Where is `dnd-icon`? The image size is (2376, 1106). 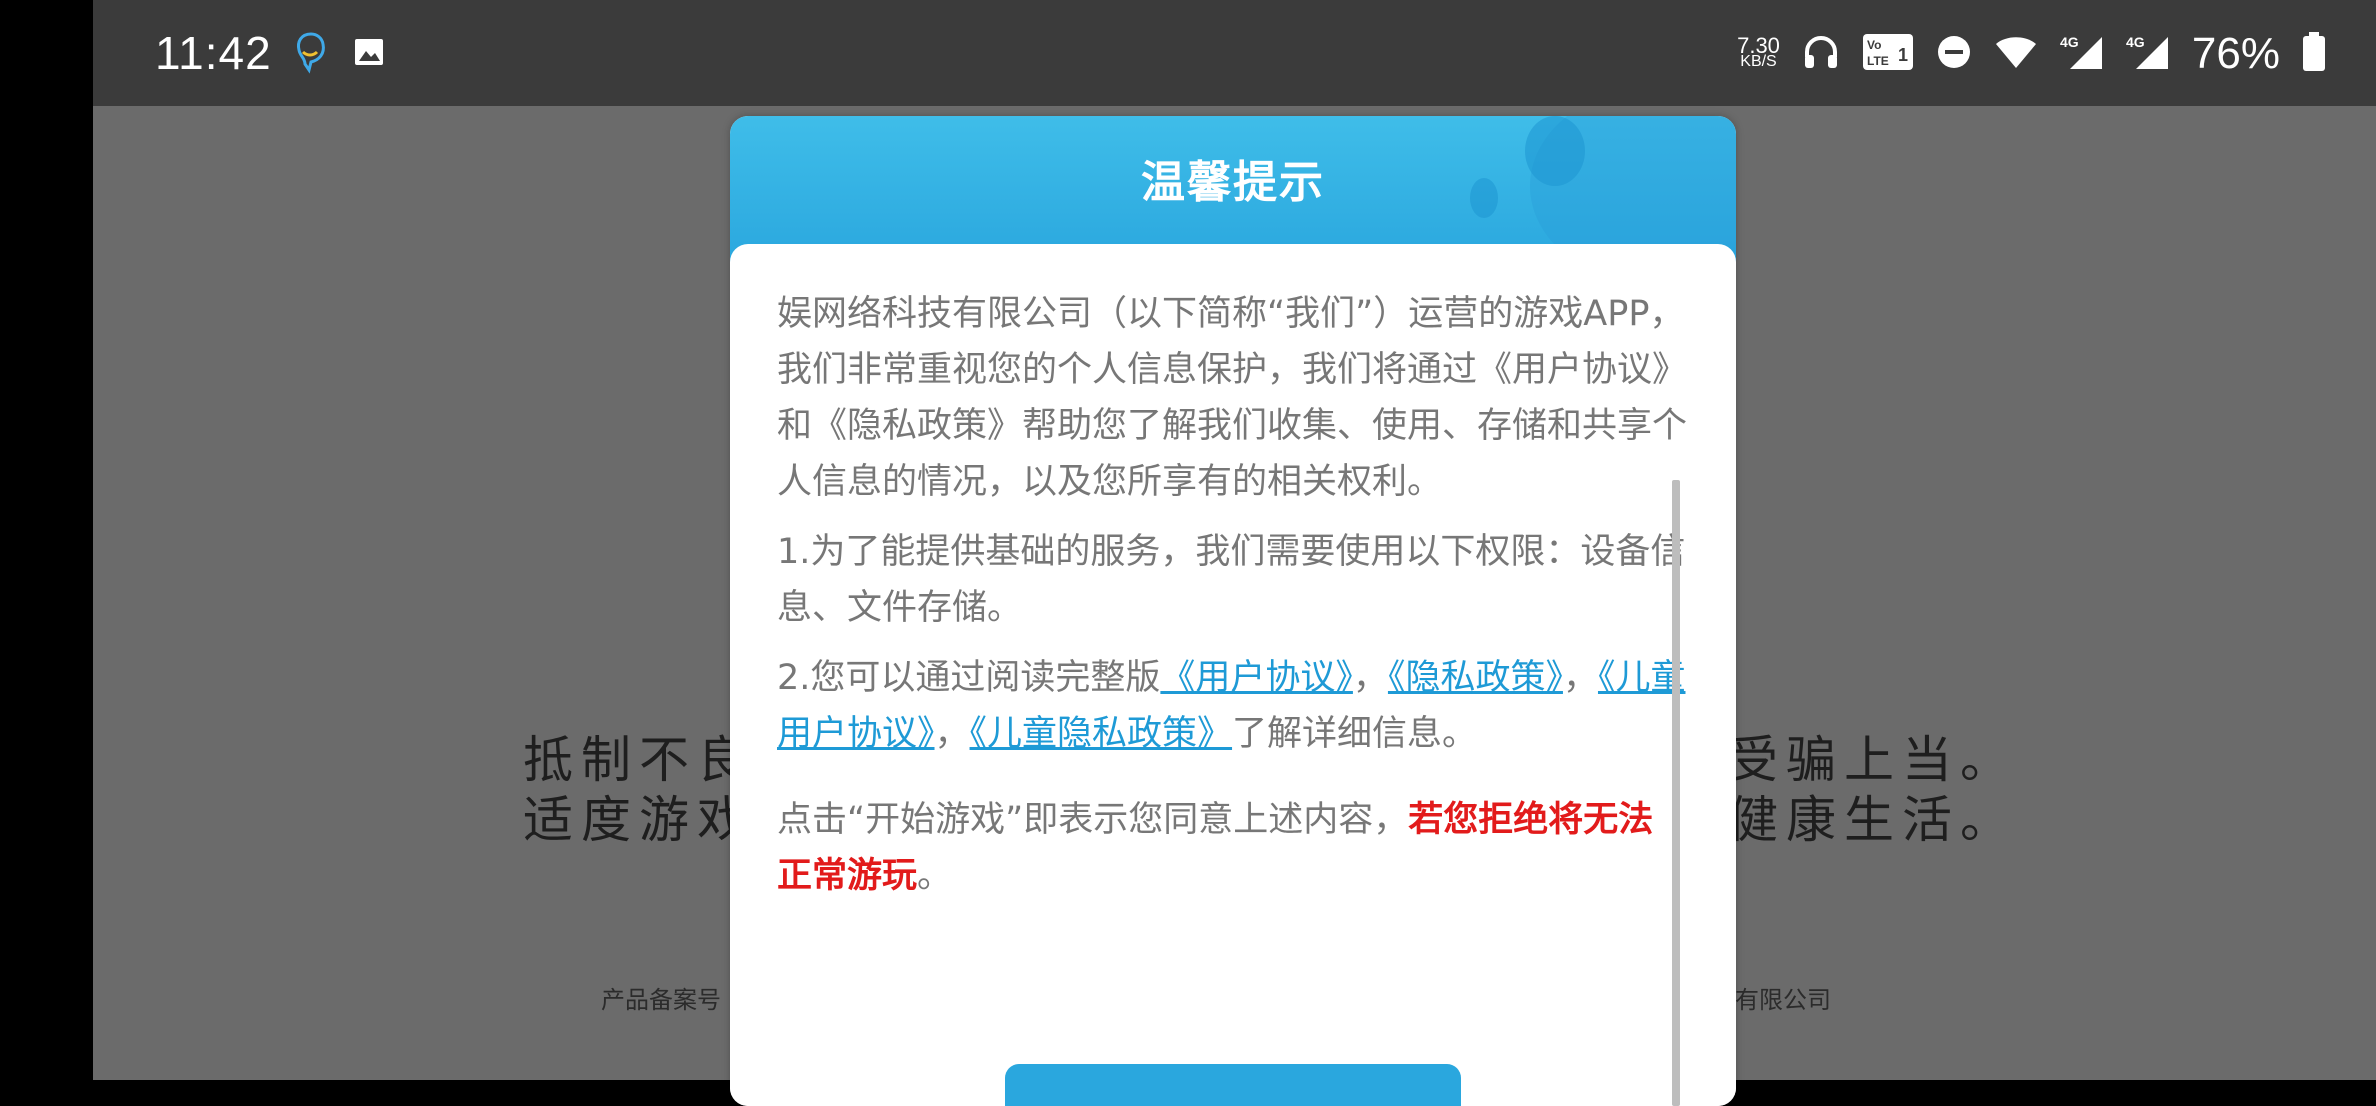 dnd-icon is located at coordinates (1954, 54).